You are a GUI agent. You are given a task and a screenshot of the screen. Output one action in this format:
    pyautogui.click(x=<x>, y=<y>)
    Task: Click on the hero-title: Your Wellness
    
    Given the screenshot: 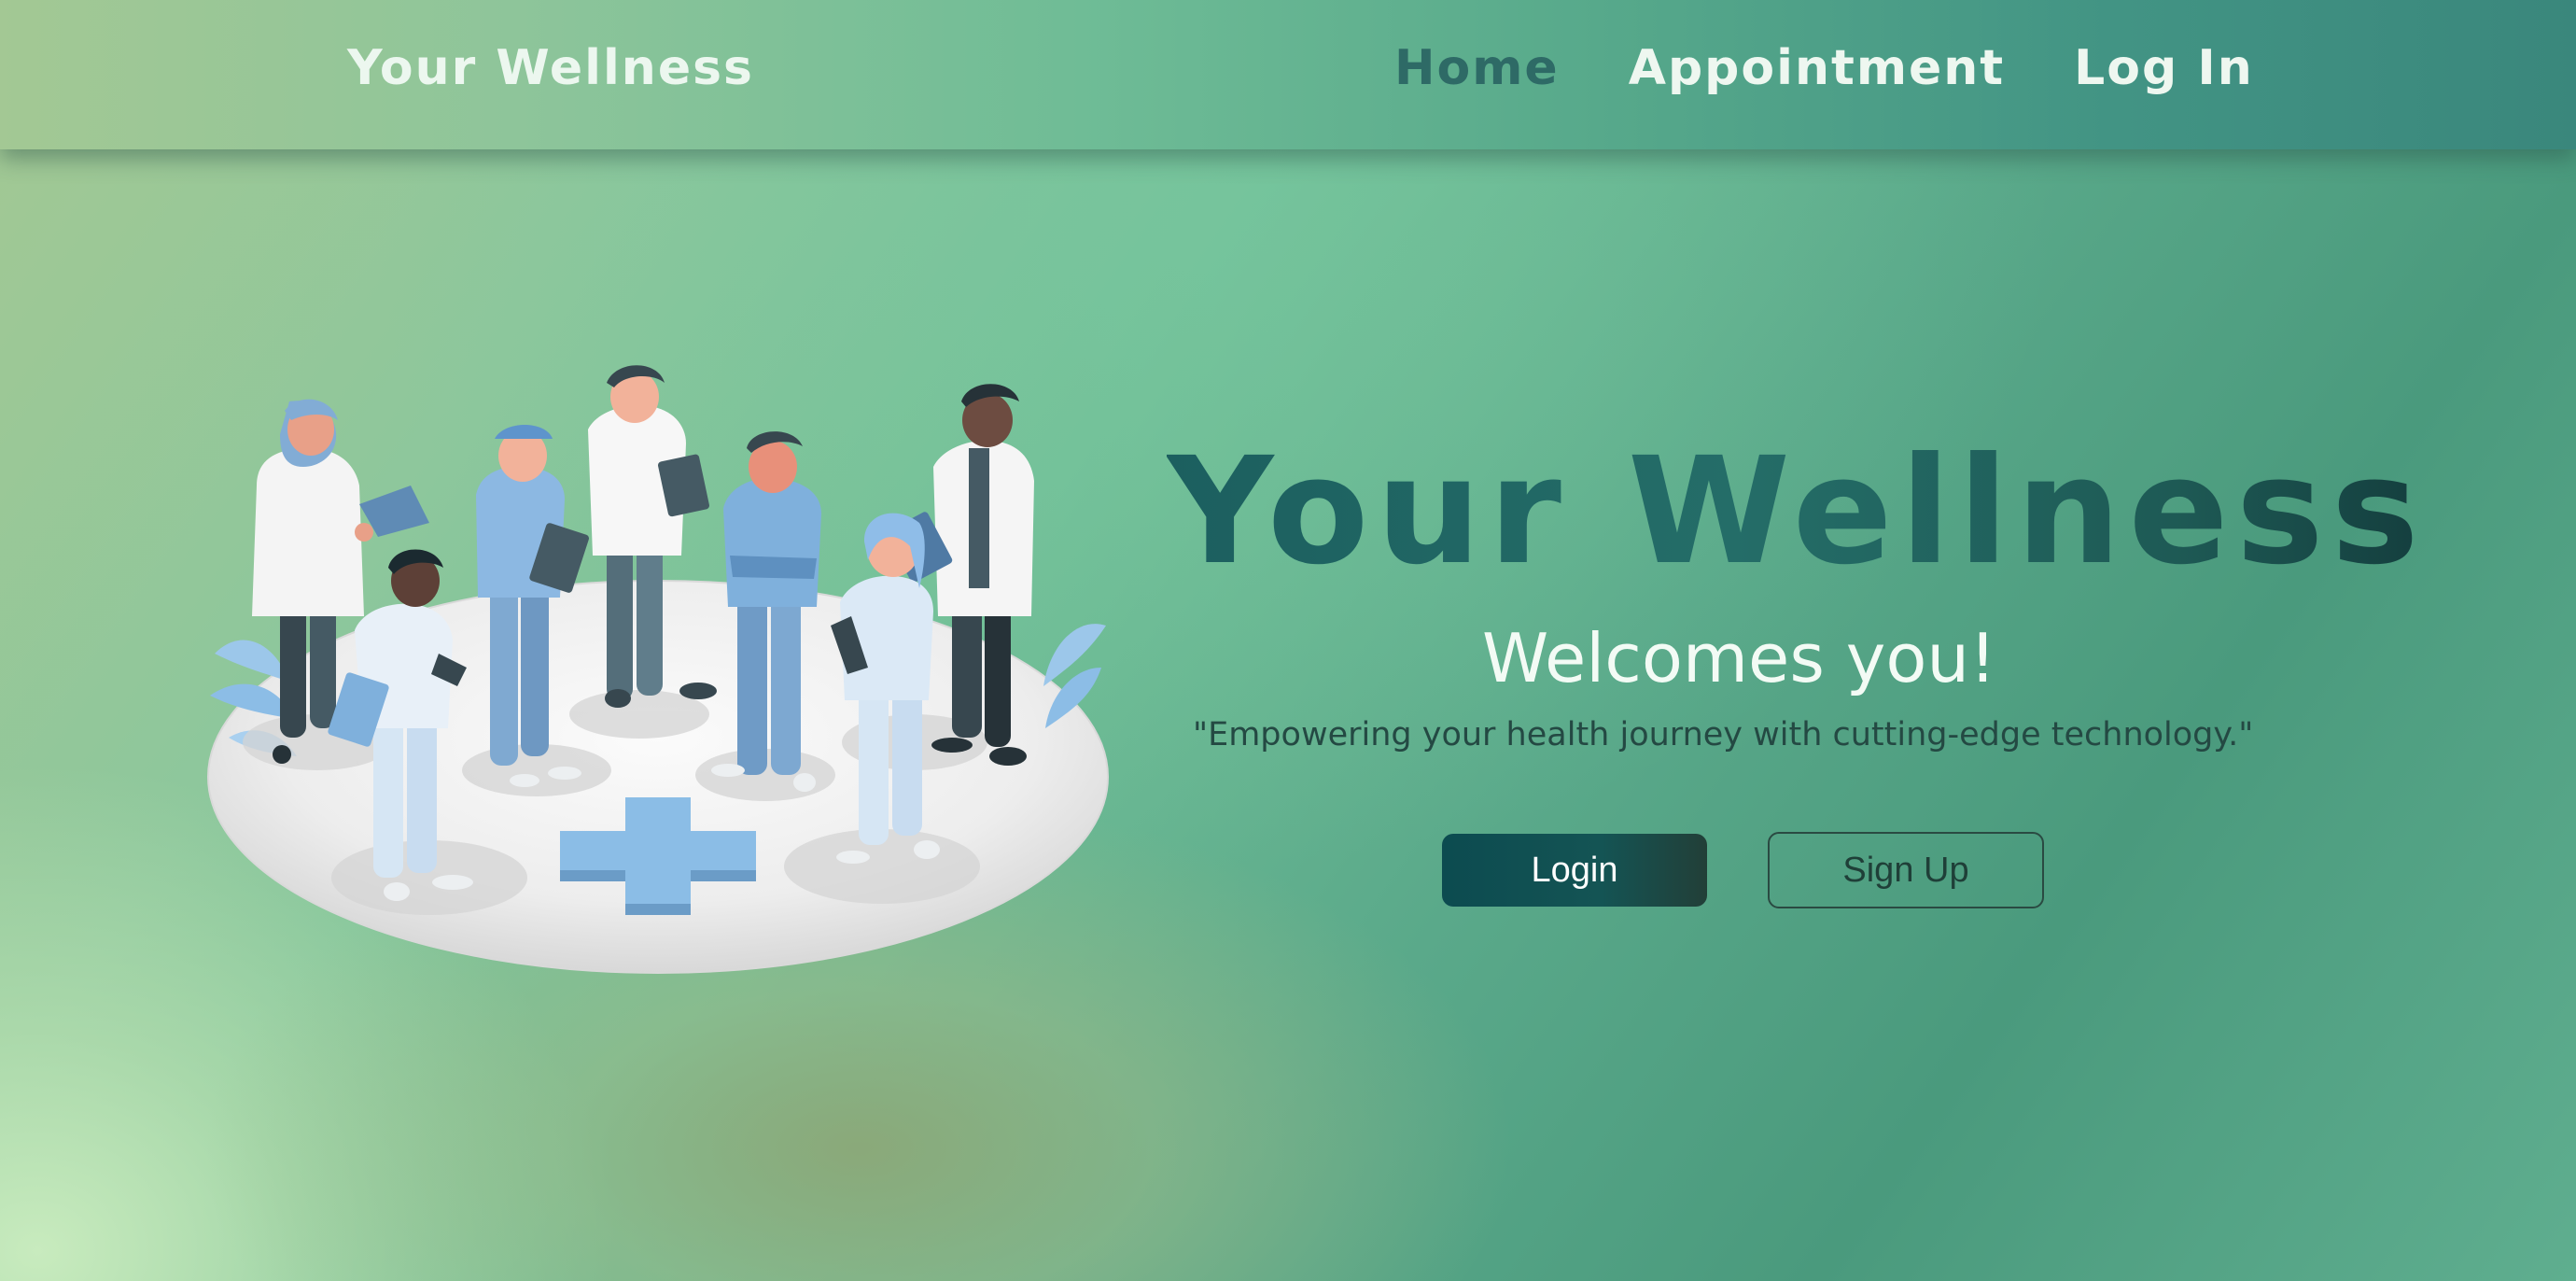 What is the action you would take?
    pyautogui.click(x=1797, y=512)
    